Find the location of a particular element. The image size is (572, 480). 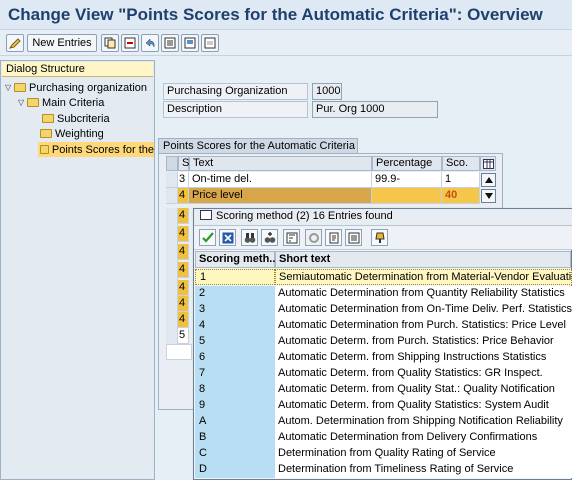

pencil-glasses-icon is located at coordinates (15, 43).